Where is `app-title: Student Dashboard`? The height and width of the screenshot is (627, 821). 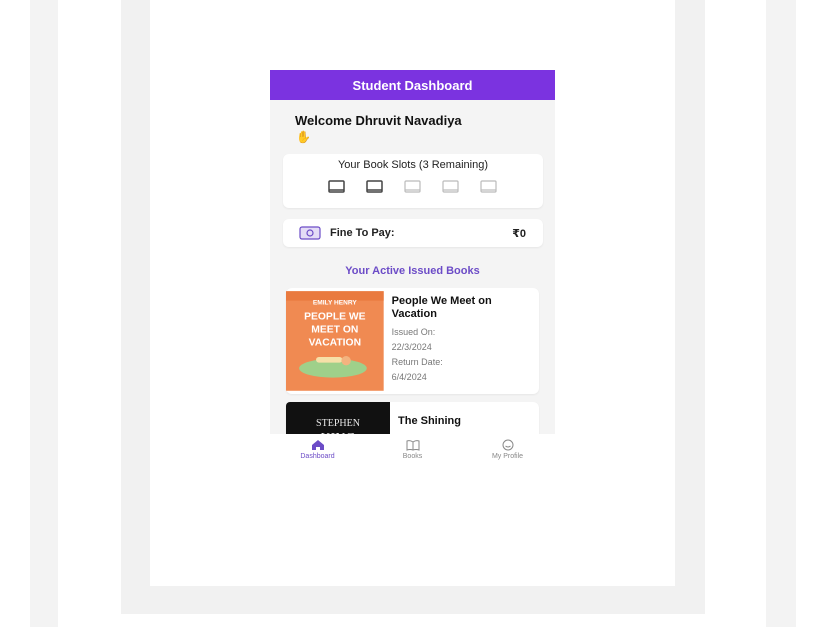 app-title: Student Dashboard is located at coordinates (412, 85).